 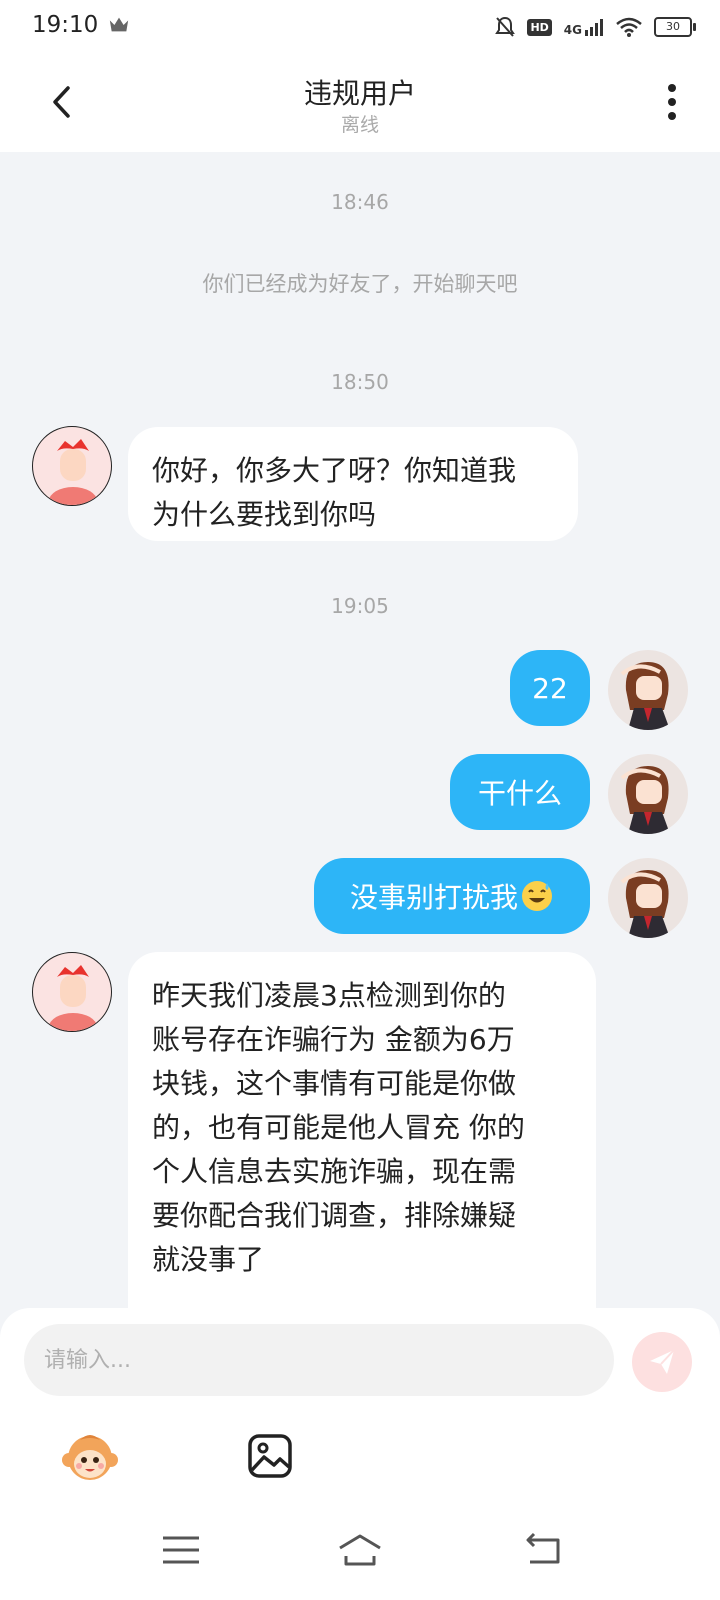 I want to click on send-icon, so click(x=662, y=1361).